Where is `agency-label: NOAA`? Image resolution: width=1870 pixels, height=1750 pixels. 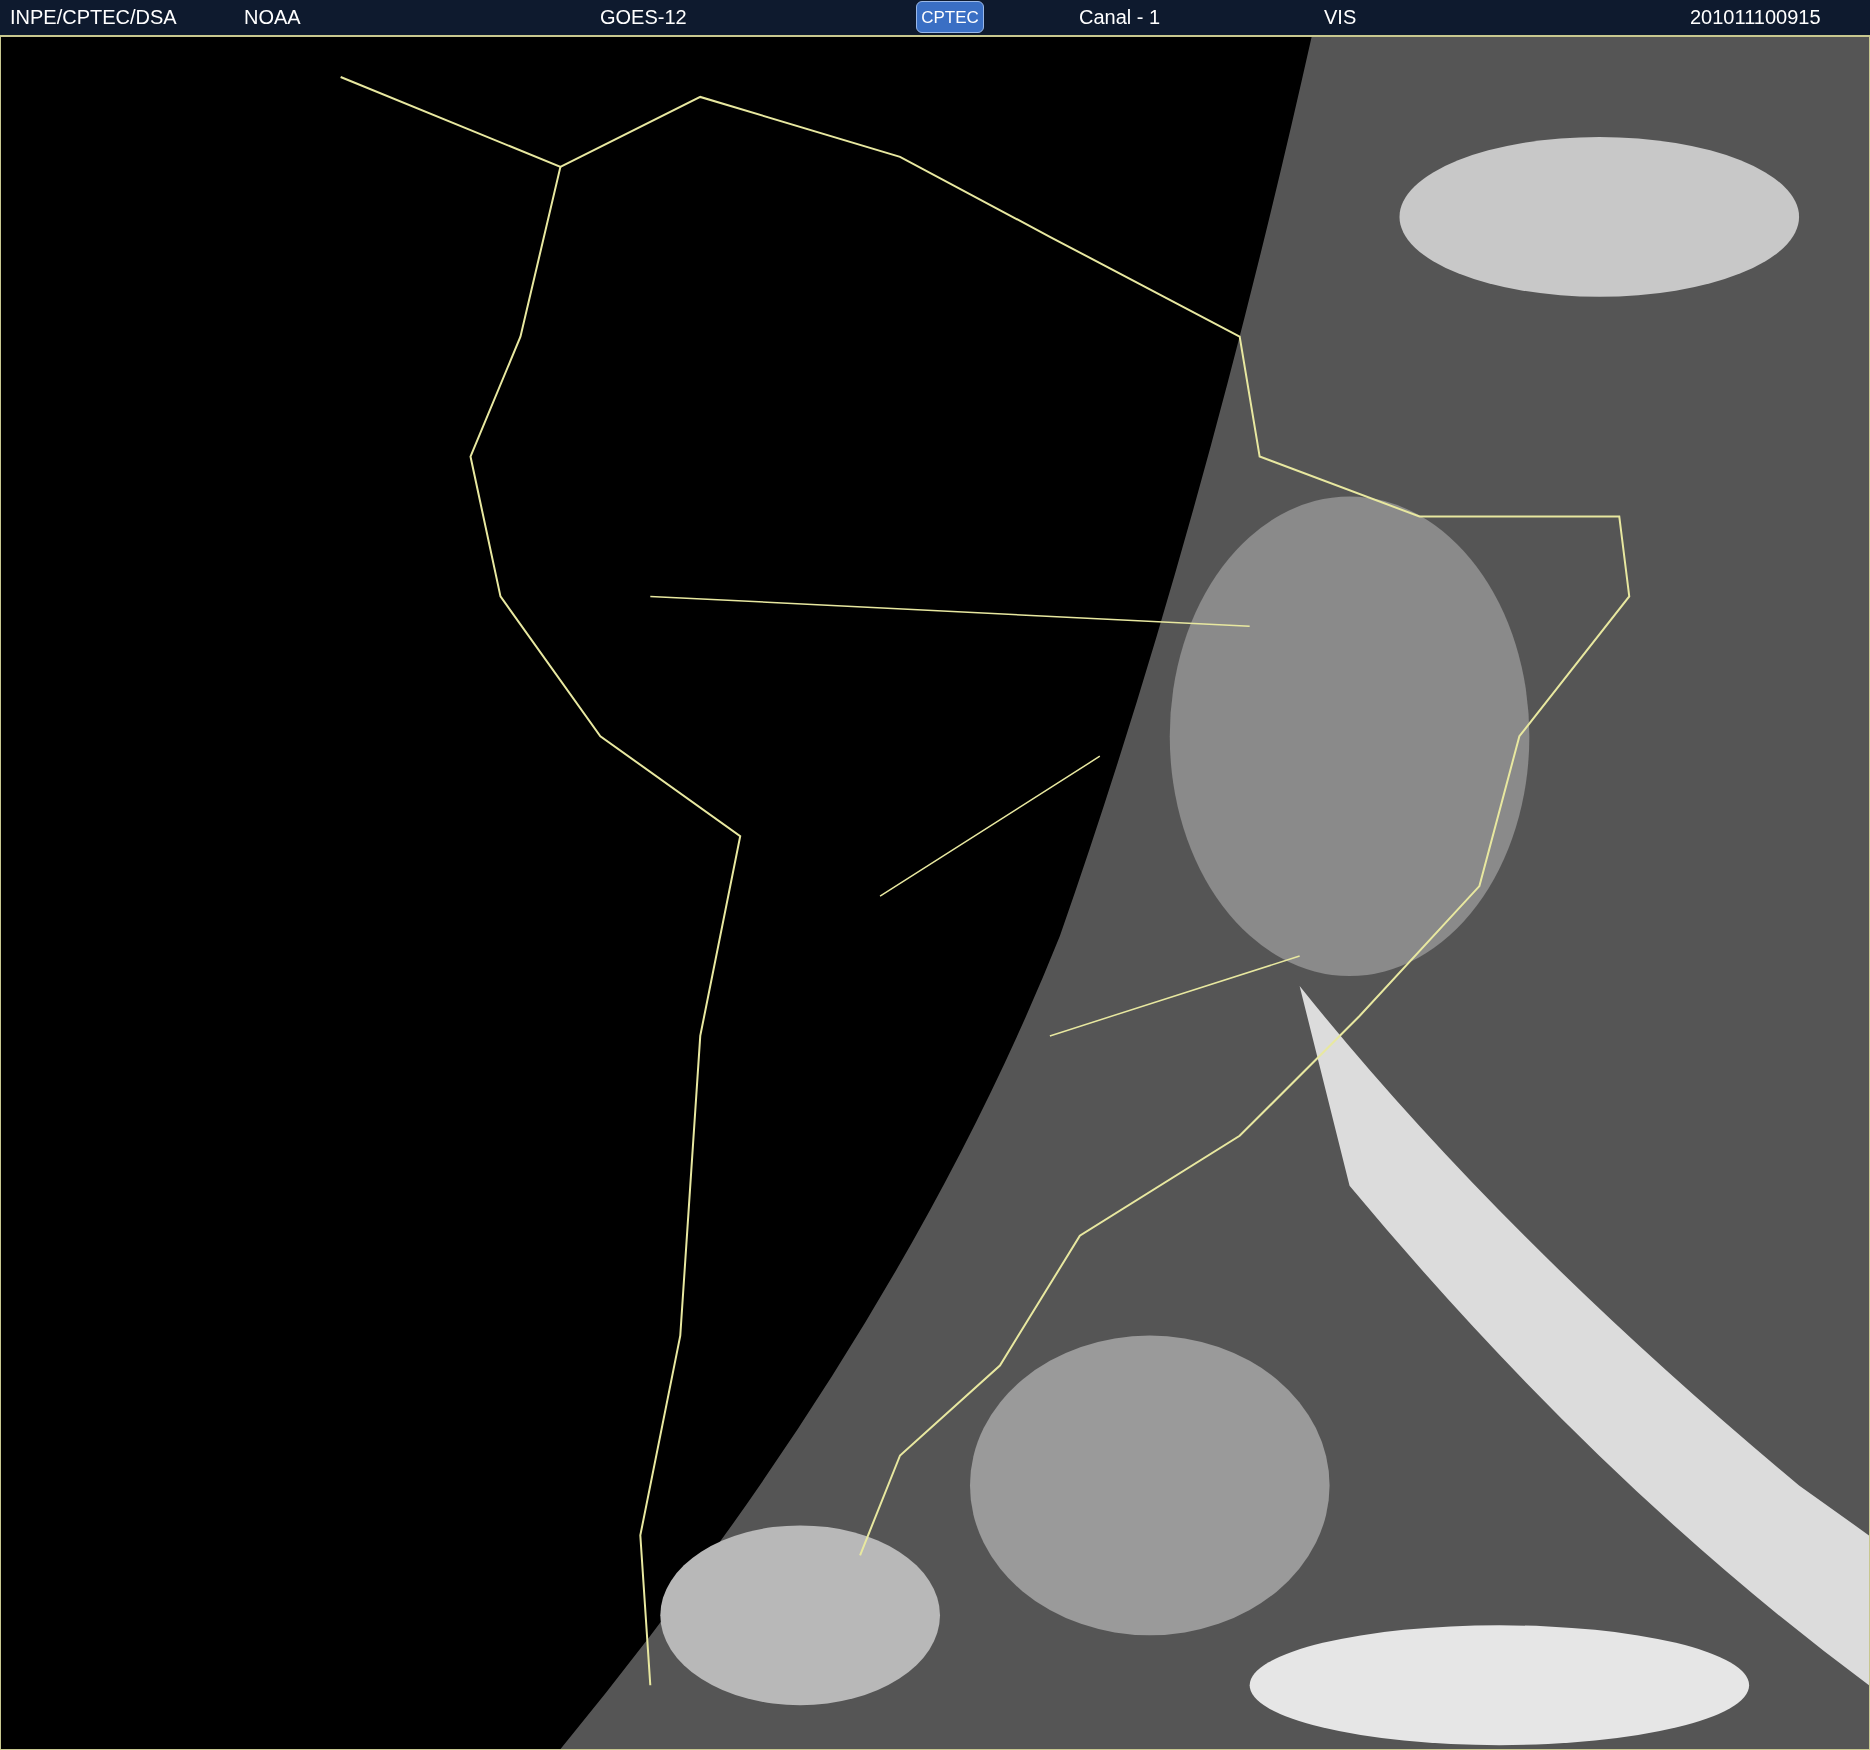 agency-label: NOAA is located at coordinates (273, 17).